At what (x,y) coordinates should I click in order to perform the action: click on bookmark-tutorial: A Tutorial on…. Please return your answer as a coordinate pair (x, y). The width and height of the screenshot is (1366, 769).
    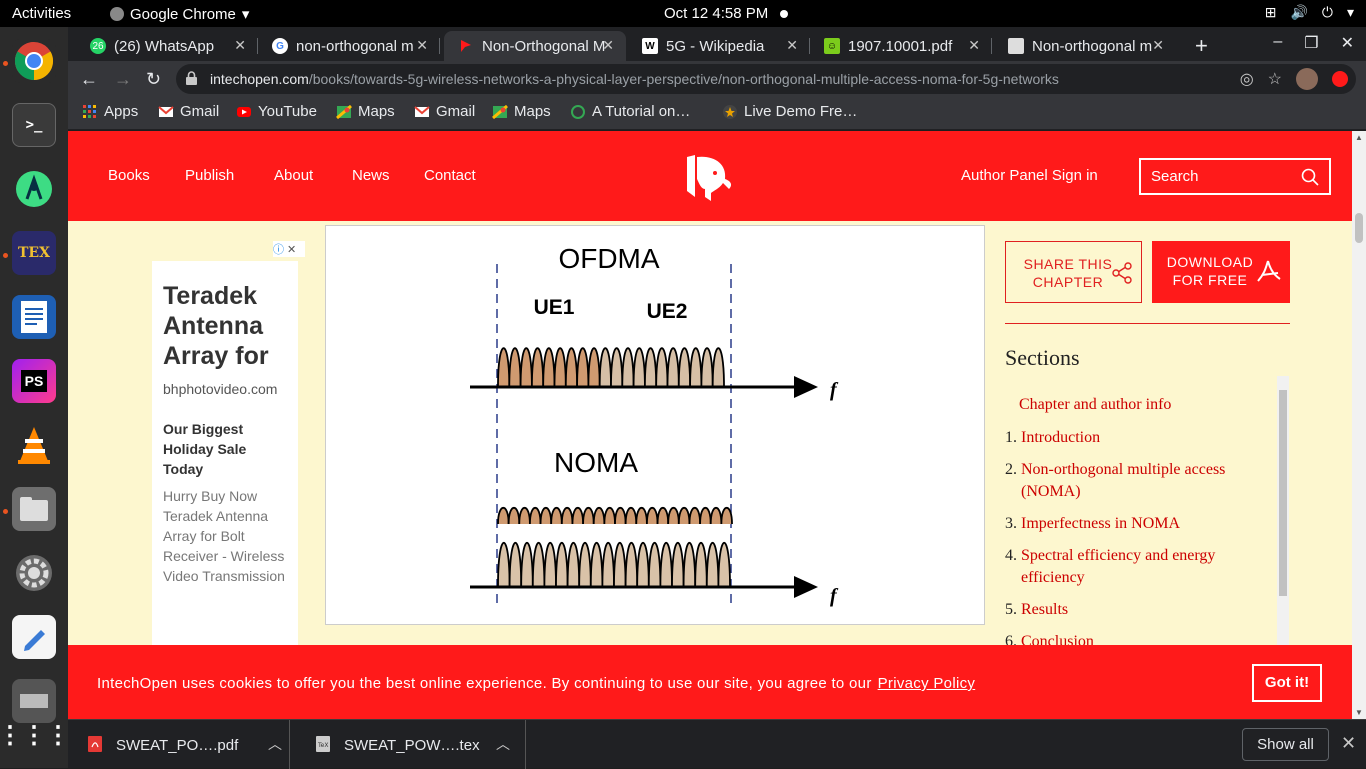
    Looking at the image, I should click on (630, 111).